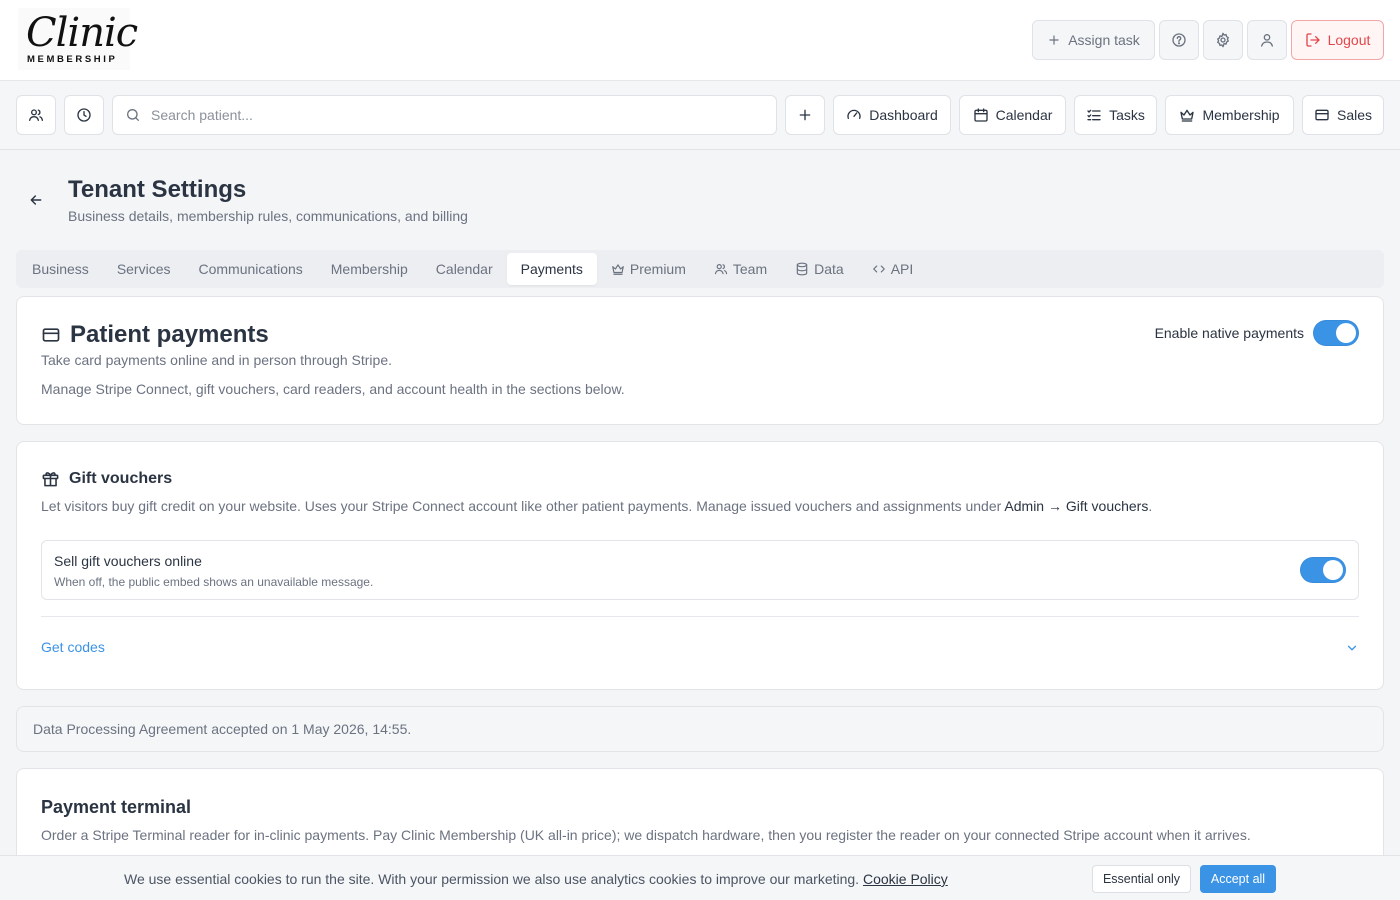  What do you see at coordinates (1354, 115) in the screenshot?
I see `sales-label: Sales` at bounding box center [1354, 115].